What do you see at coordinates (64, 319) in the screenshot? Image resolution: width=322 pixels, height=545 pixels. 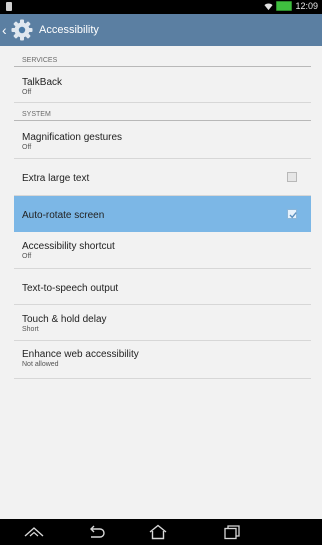 I see `setting-title: Touch & hold delay` at bounding box center [64, 319].